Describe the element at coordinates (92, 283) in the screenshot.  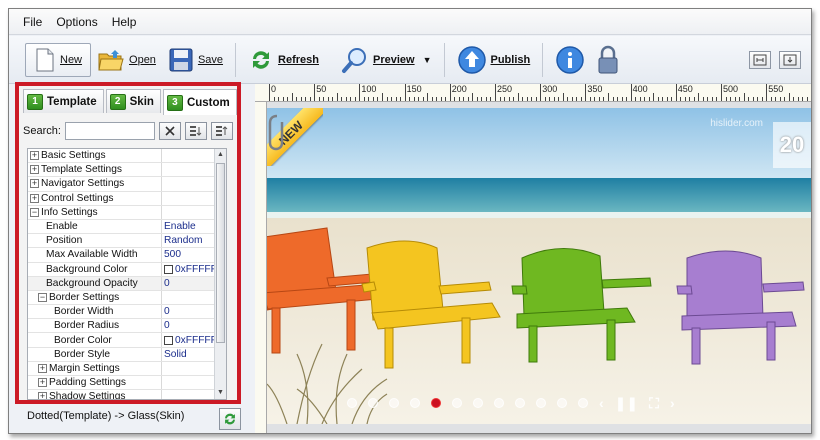
I see `setting-name-text: Background Opacity` at that location.